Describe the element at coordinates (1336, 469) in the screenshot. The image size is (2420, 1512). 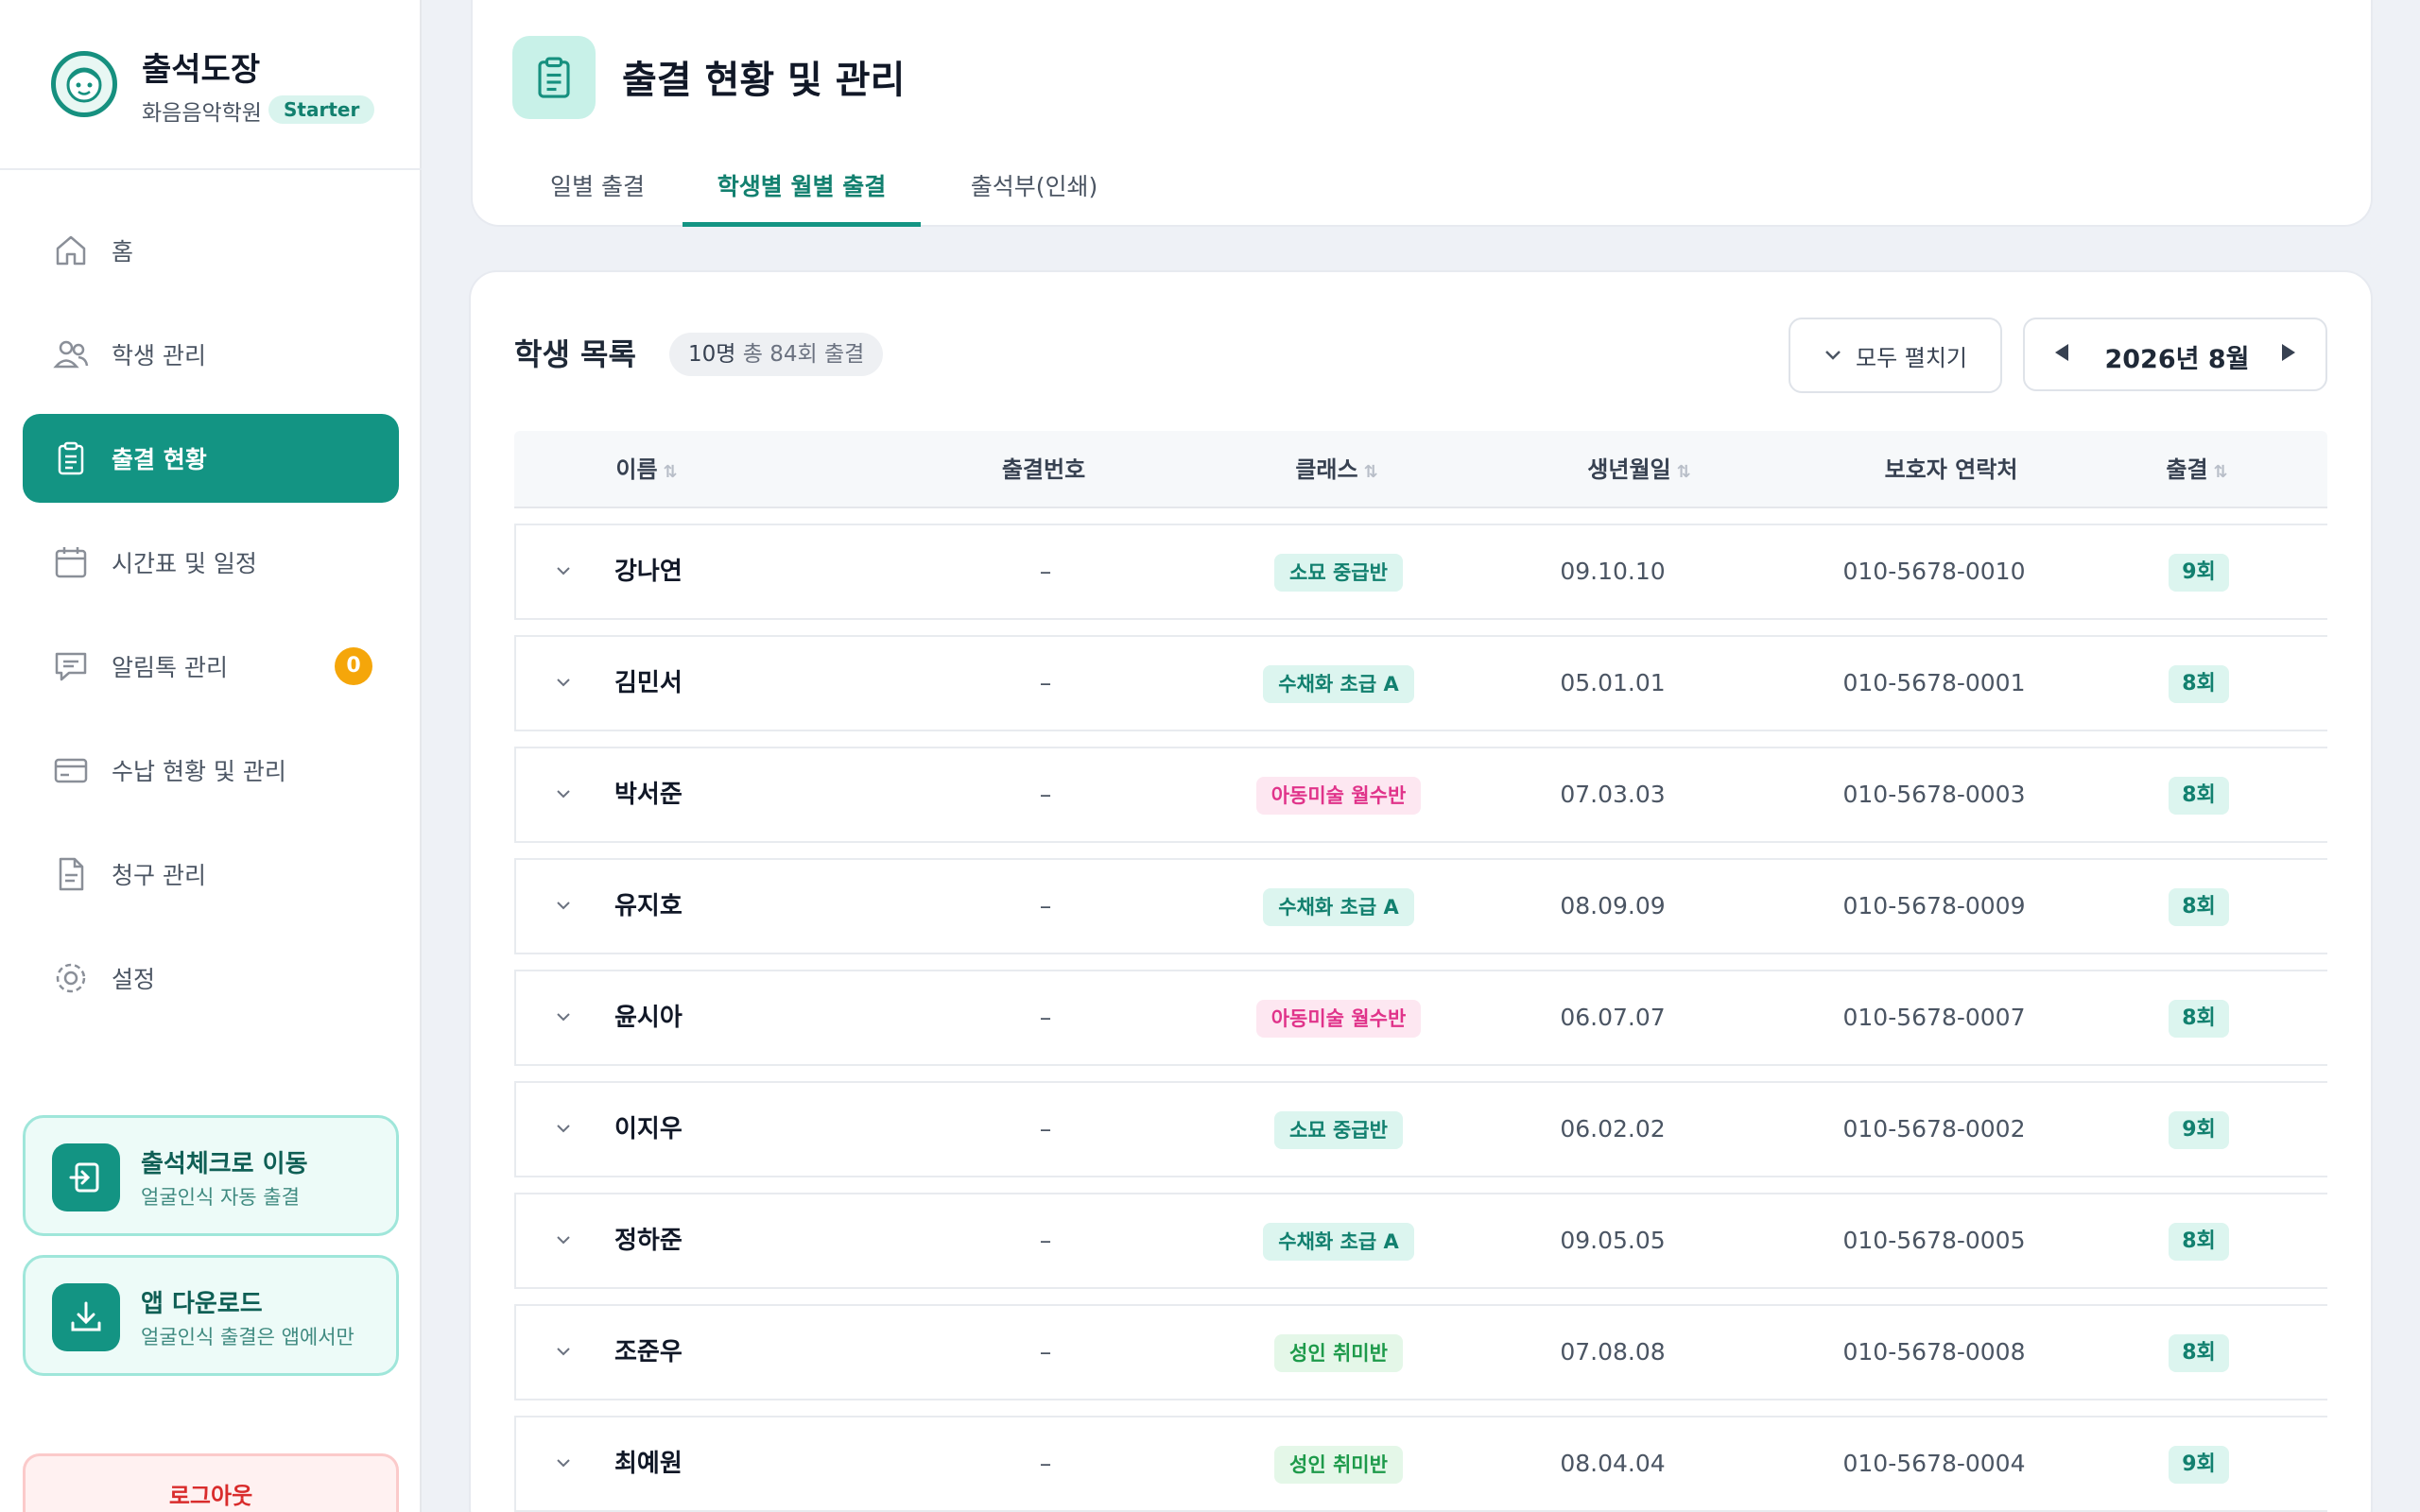
I see `column-header-class: 클래스 ⇅` at that location.